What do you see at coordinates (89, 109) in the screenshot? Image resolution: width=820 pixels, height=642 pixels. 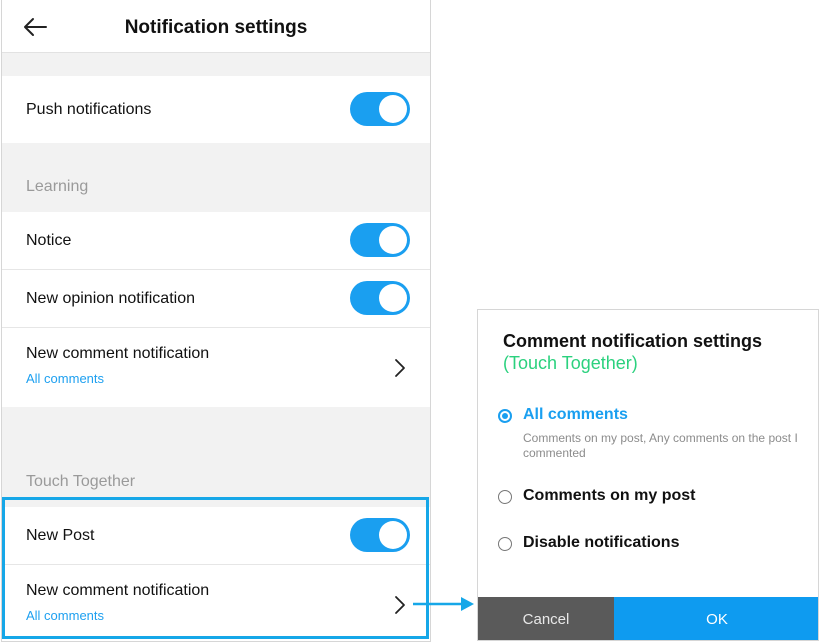 I see `push-notifications-label: Push notifications` at bounding box center [89, 109].